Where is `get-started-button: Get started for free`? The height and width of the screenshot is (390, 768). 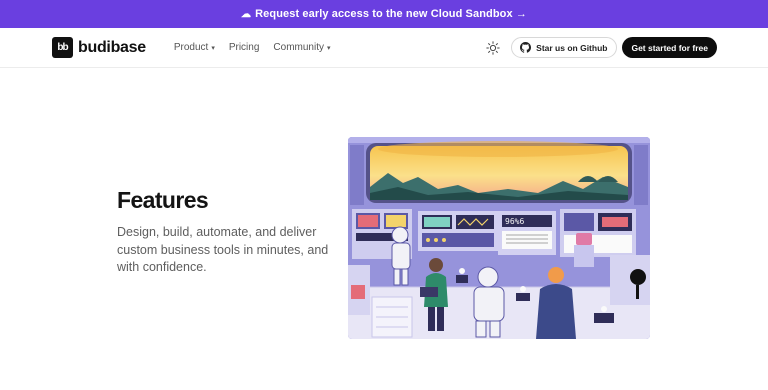
get-started-button: Get started for free is located at coordinates (669, 47).